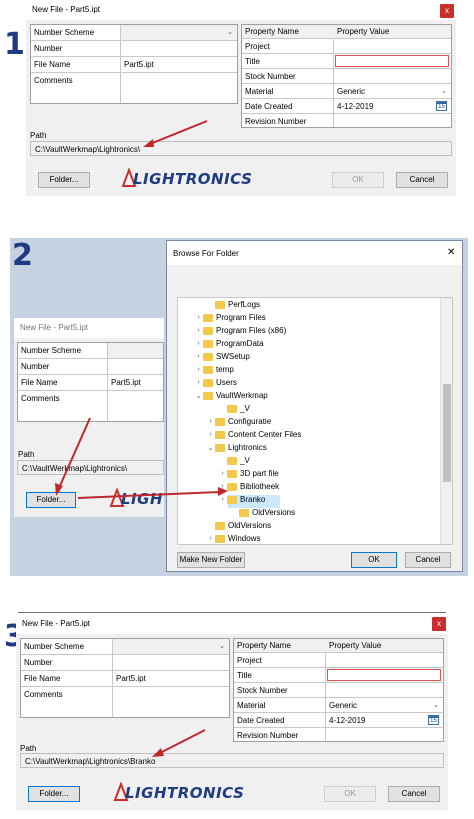 This screenshot has height=819, width=474. What do you see at coordinates (355, 645) in the screenshot?
I see `property-value-header: Property Value` at bounding box center [355, 645].